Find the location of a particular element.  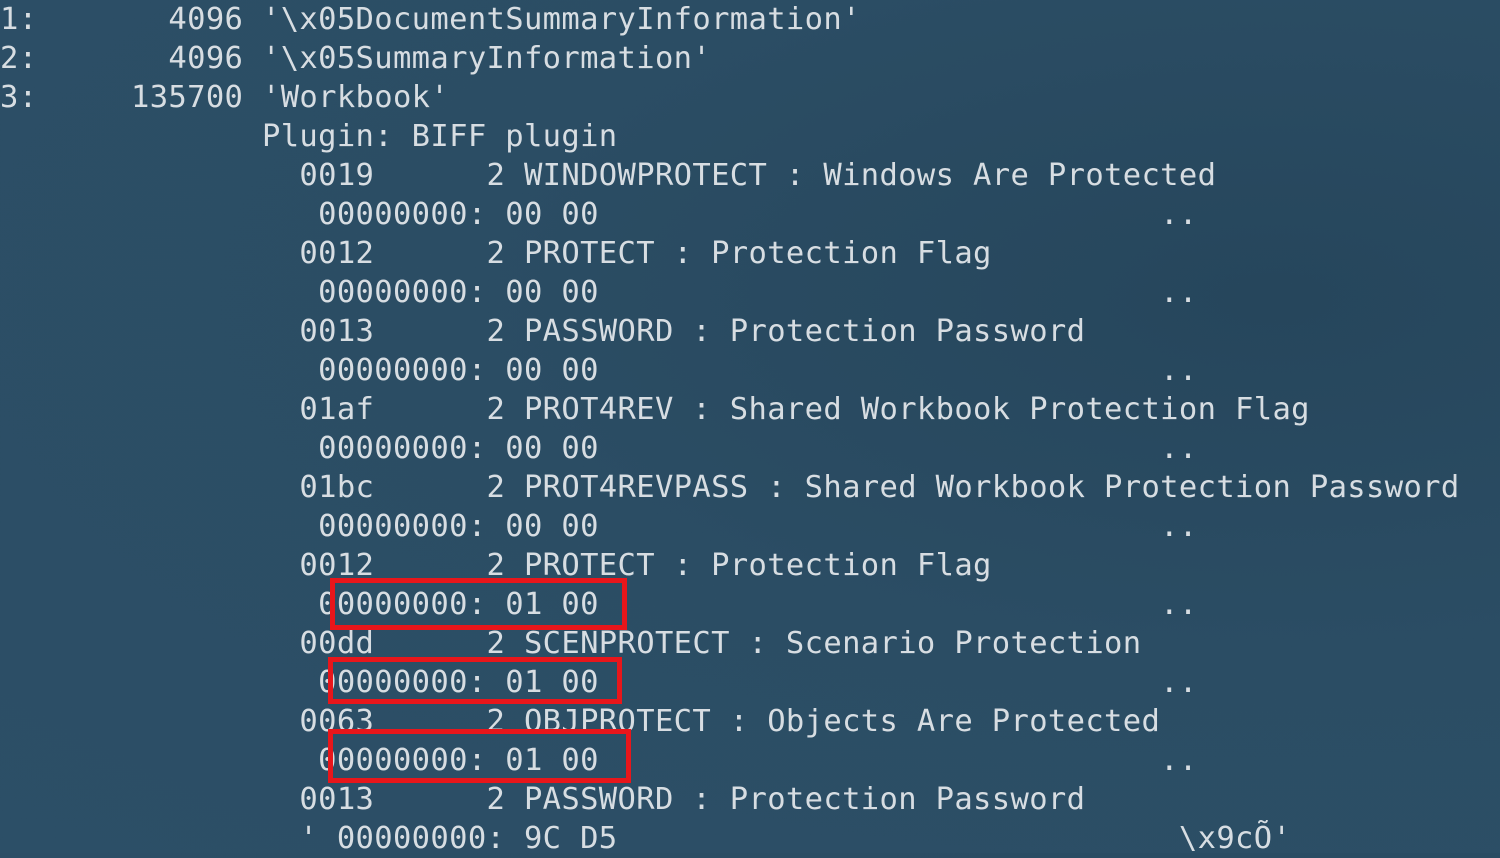

terminal-line: 3: 135700 'Workbook' is located at coordinates (225, 97).